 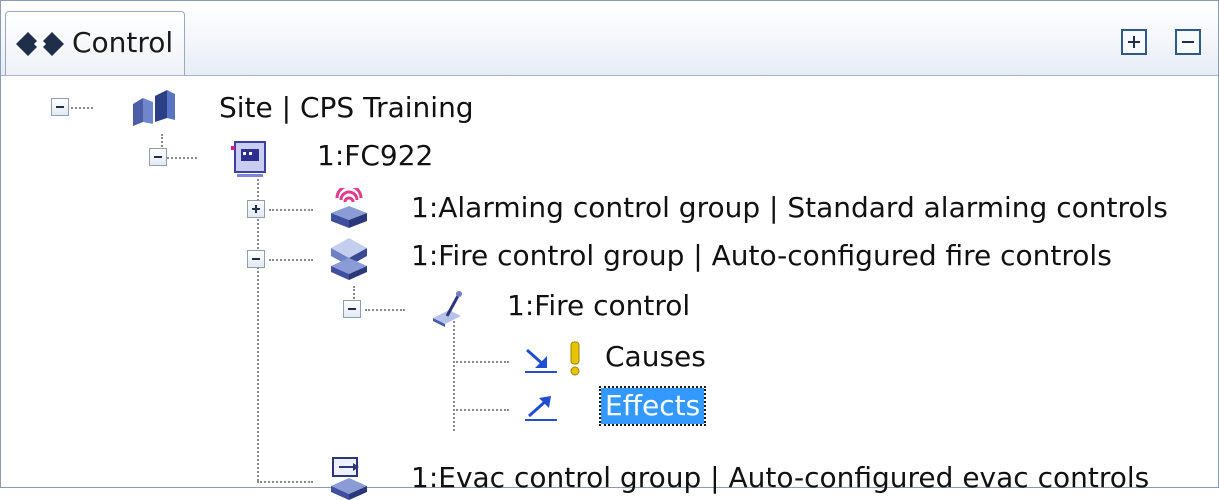 What do you see at coordinates (349, 259) in the screenshot?
I see `fire-group-icon` at bounding box center [349, 259].